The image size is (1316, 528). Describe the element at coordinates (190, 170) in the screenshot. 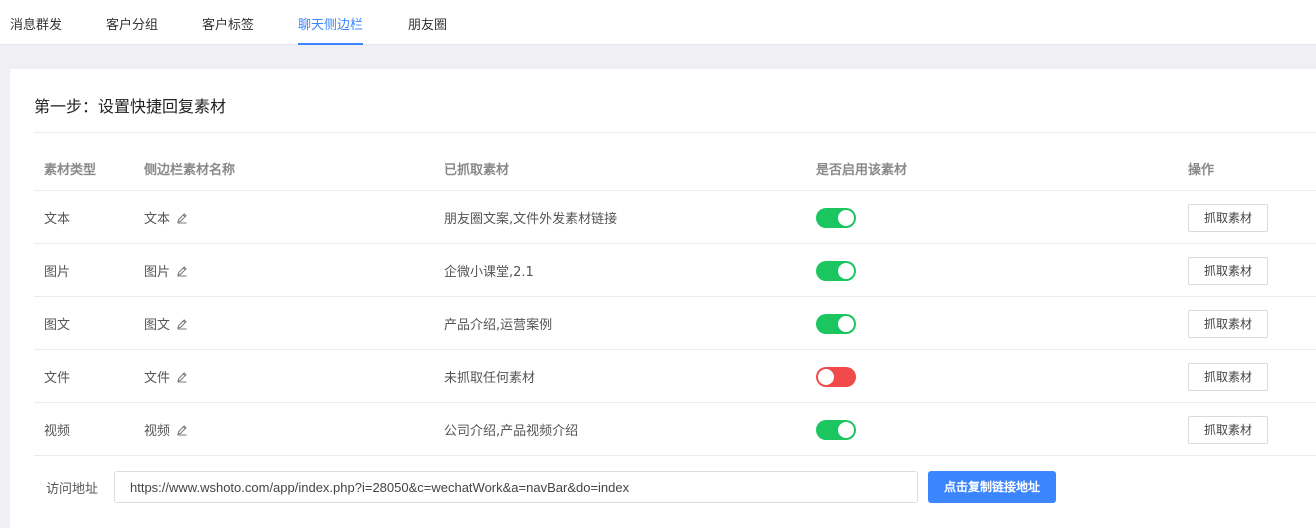

I see `header-sidebar-name: 侧边栏素材名称` at that location.